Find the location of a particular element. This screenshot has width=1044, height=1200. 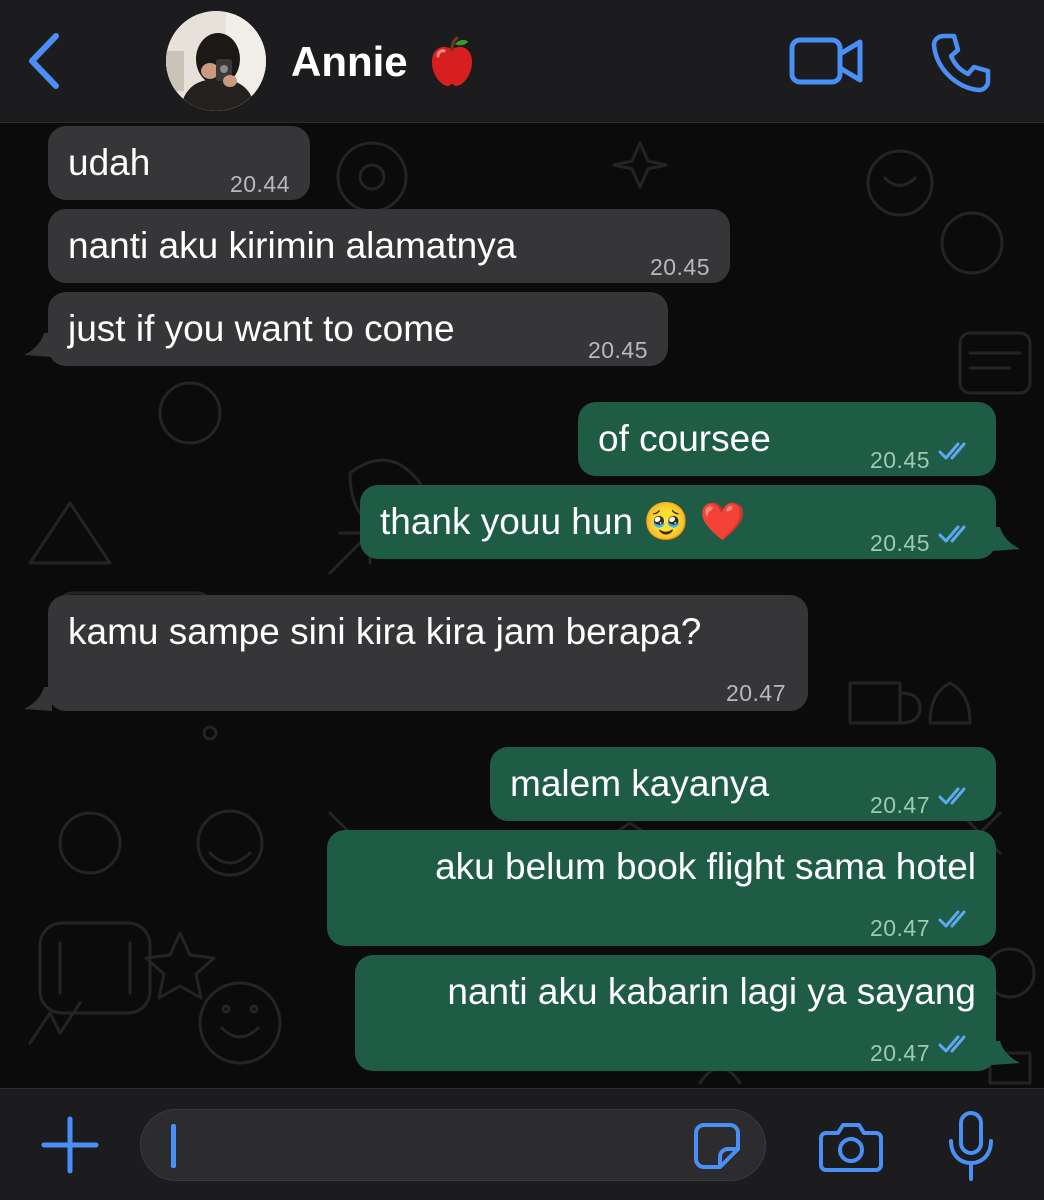

message-text: of coursee is located at coordinates (684, 438).